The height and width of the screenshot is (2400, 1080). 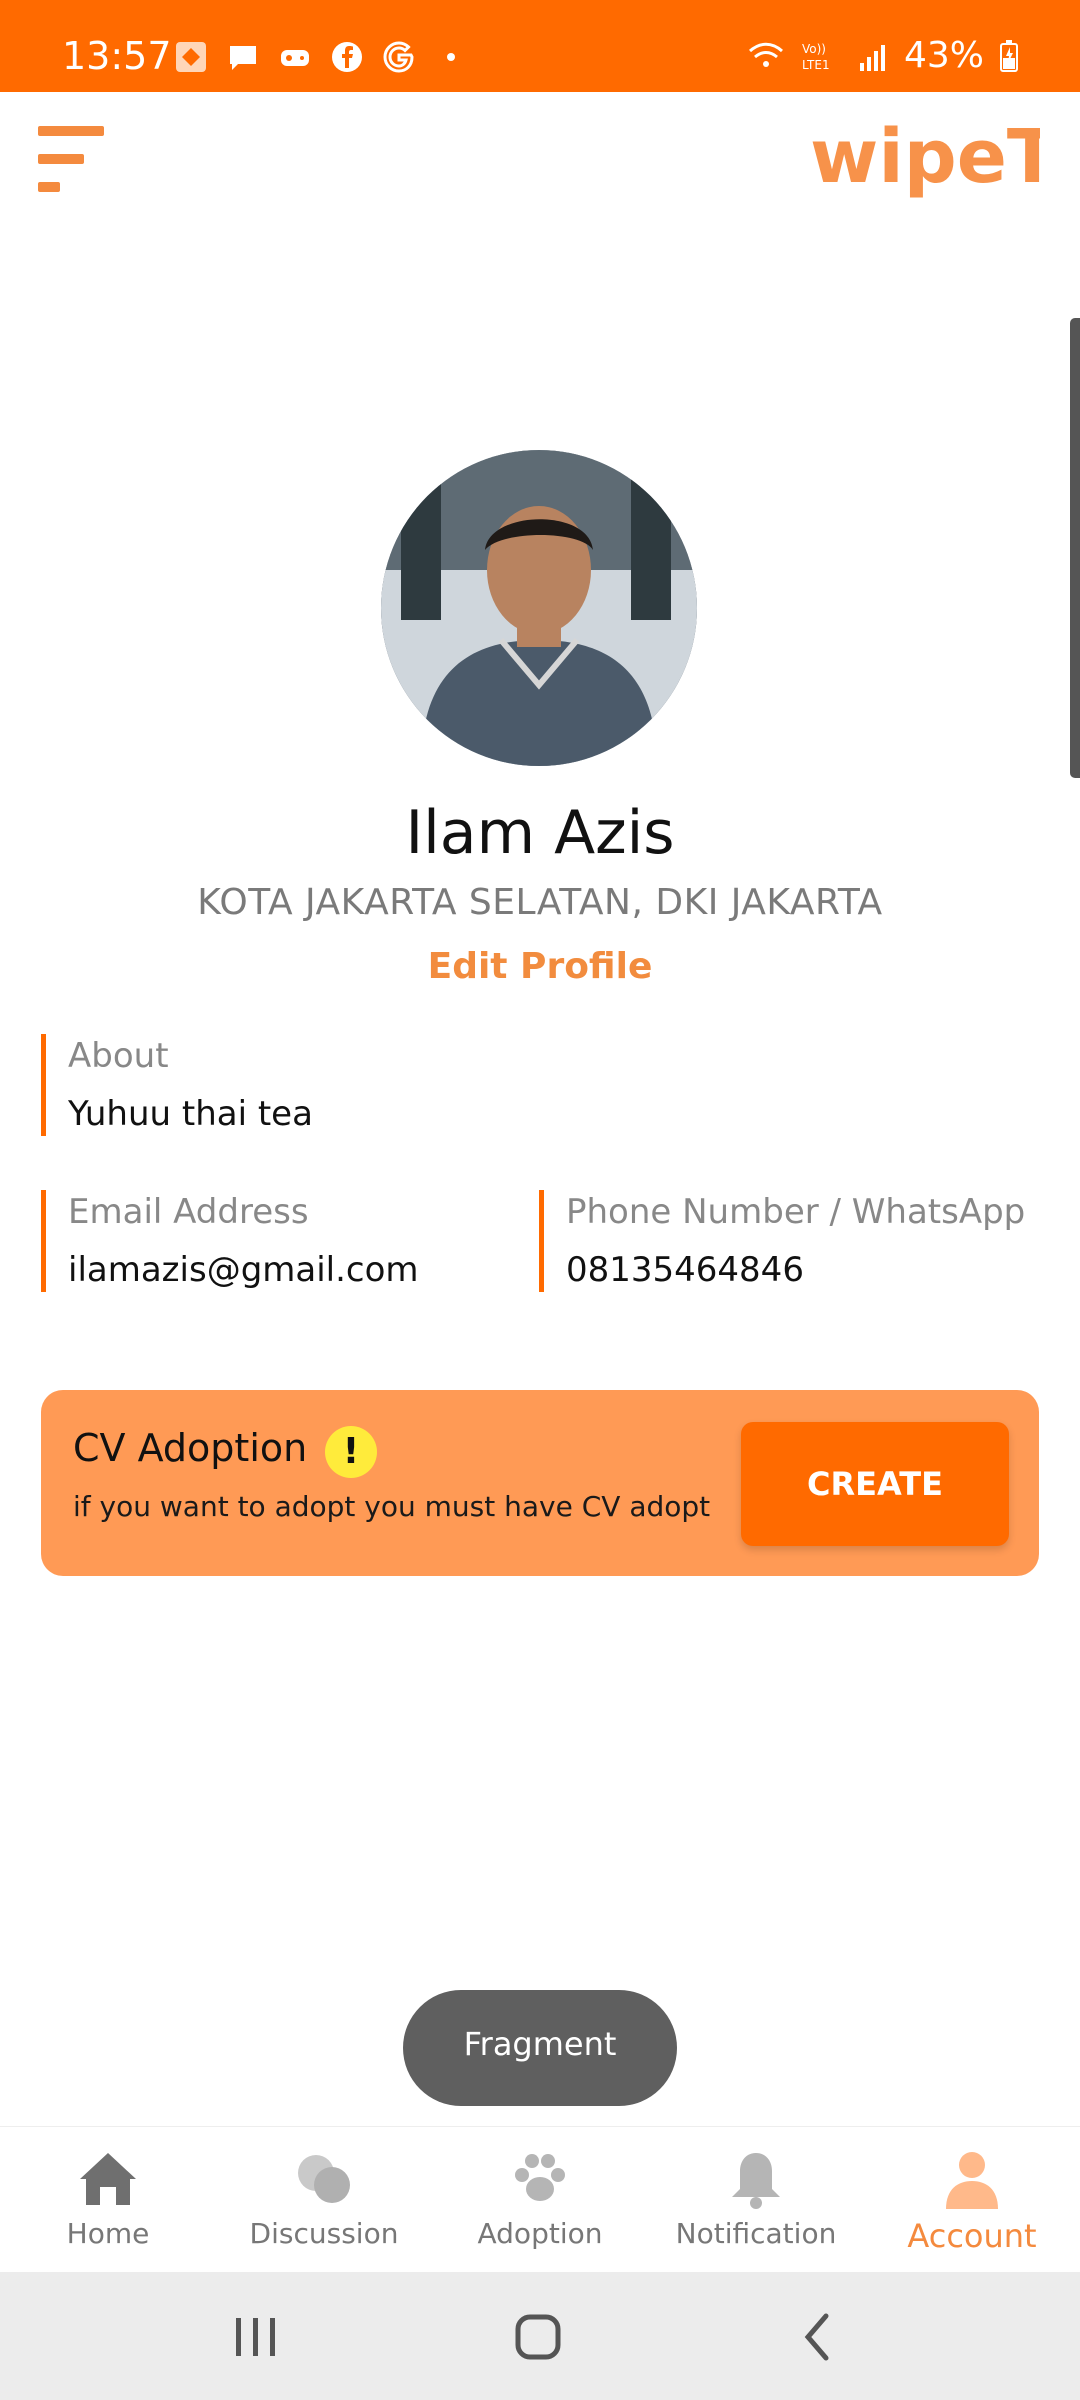 What do you see at coordinates (816, 65) in the screenshot?
I see `svg-text: LTE1` at bounding box center [816, 65].